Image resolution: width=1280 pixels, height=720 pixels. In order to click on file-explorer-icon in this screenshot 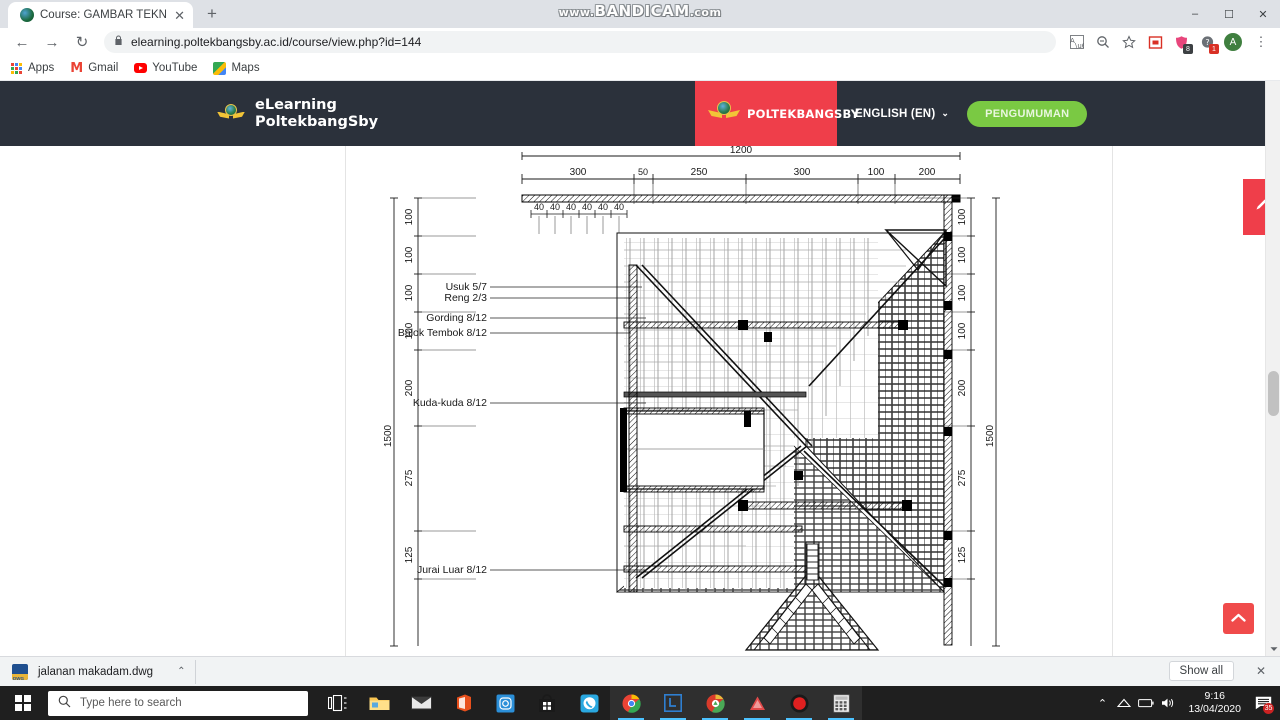, I will do `click(379, 703)`.